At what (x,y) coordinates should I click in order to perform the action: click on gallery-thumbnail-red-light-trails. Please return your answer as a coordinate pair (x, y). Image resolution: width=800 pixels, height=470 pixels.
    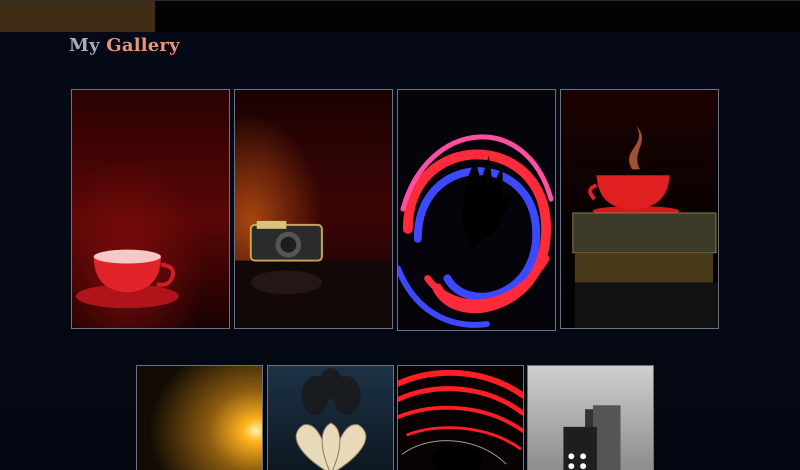
    Looking at the image, I should click on (460, 417).